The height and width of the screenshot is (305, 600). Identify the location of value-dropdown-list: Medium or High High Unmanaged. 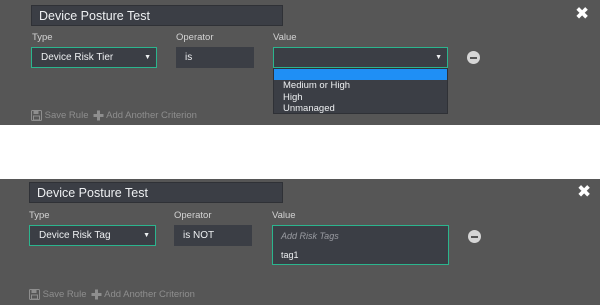
(360, 91).